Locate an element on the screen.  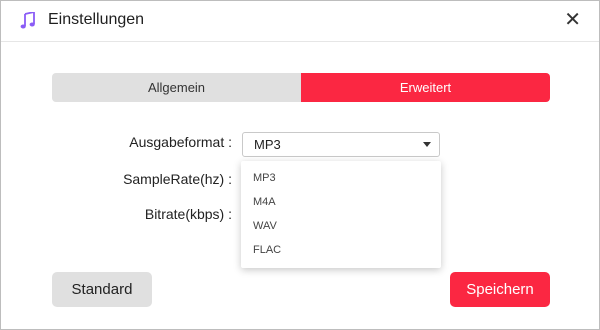
output-format-dropdown: MP3 M4A WAV FLAC is located at coordinates (341, 214).